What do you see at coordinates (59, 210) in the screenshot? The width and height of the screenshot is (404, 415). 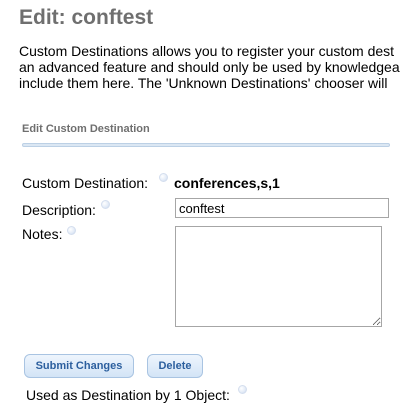 I see `description-label: Description:` at bounding box center [59, 210].